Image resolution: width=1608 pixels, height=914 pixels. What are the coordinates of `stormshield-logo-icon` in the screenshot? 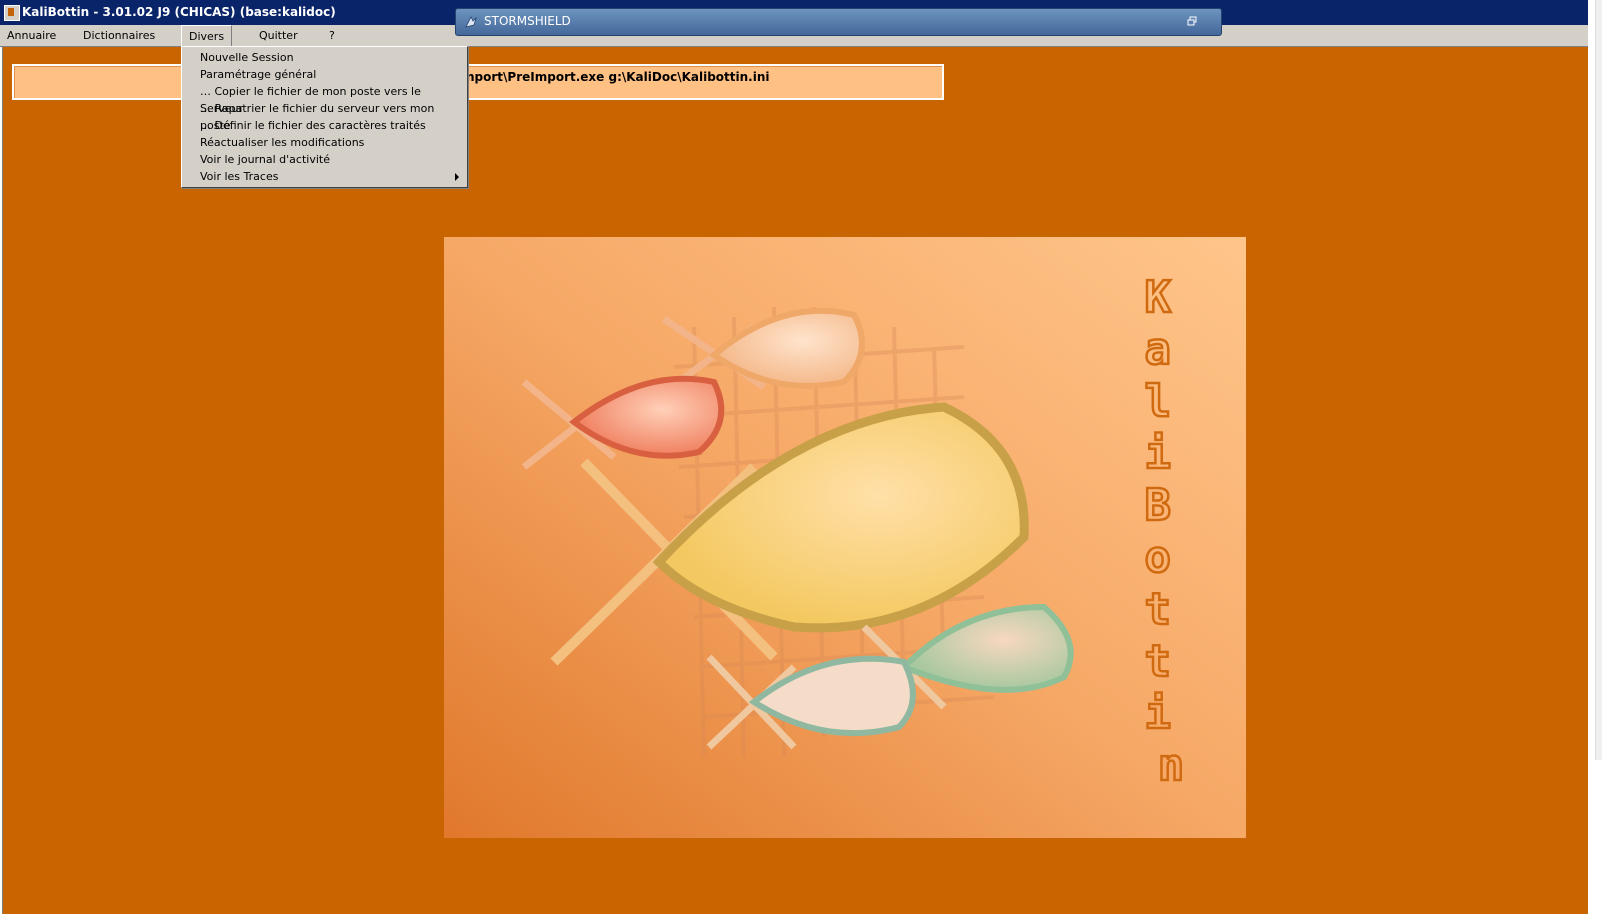 It's located at (471, 22).